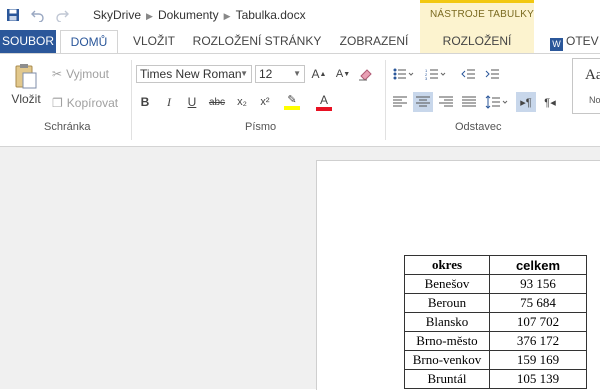 This screenshot has height=390, width=600. What do you see at coordinates (497, 102) in the screenshot?
I see `line-spacing-icon` at bounding box center [497, 102].